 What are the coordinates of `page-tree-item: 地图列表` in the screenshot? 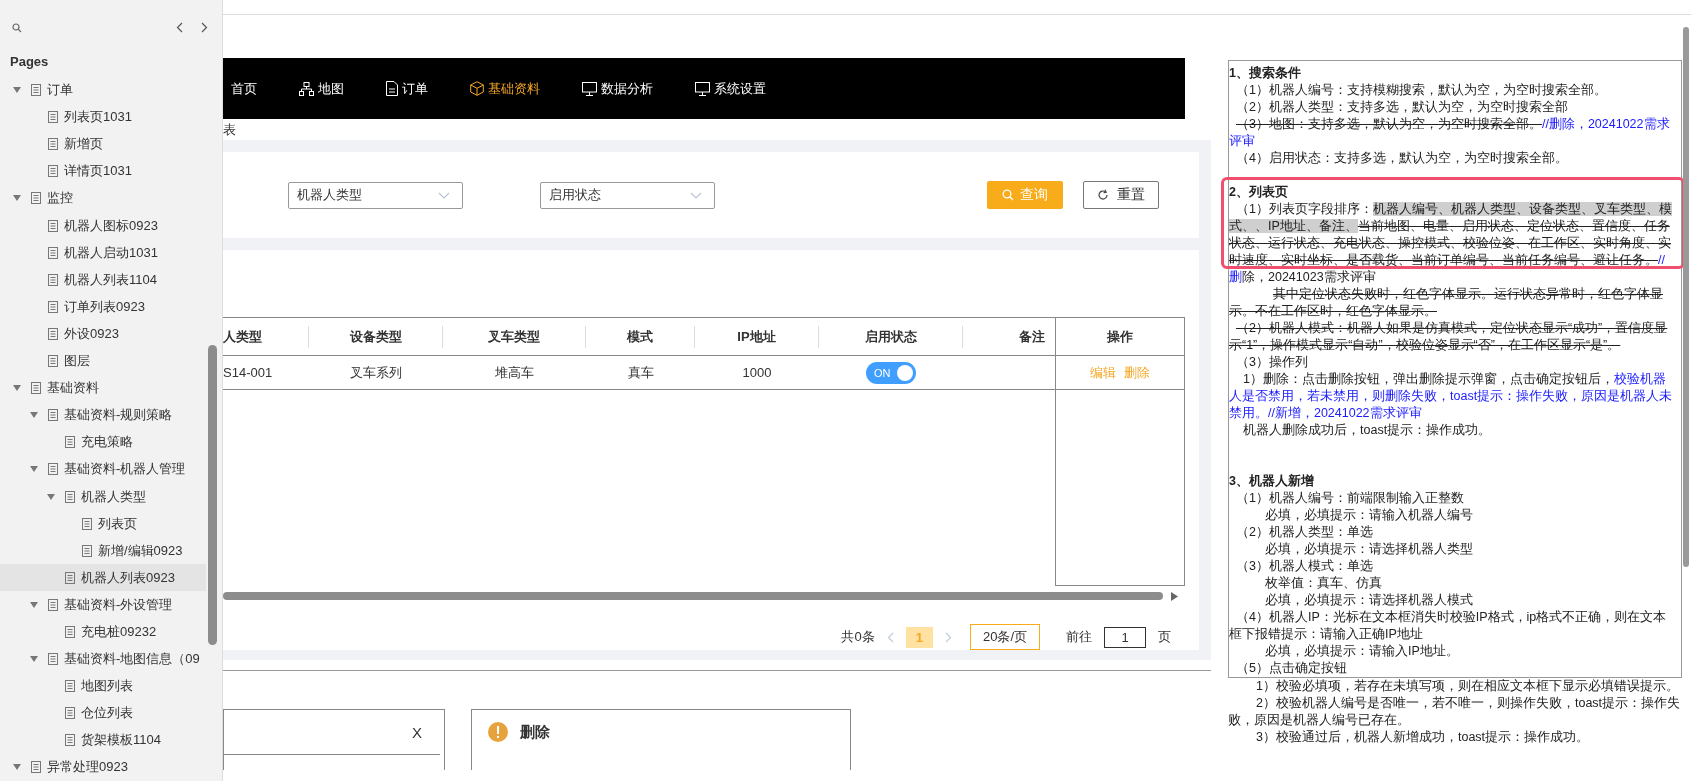 It's located at (103, 686).